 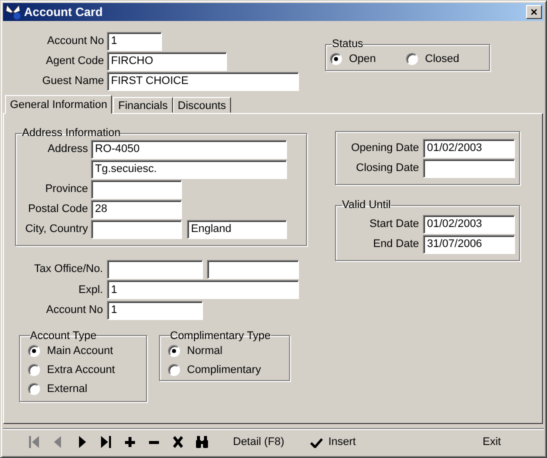 I want to click on field-label: Opening Date, so click(x=384, y=148).